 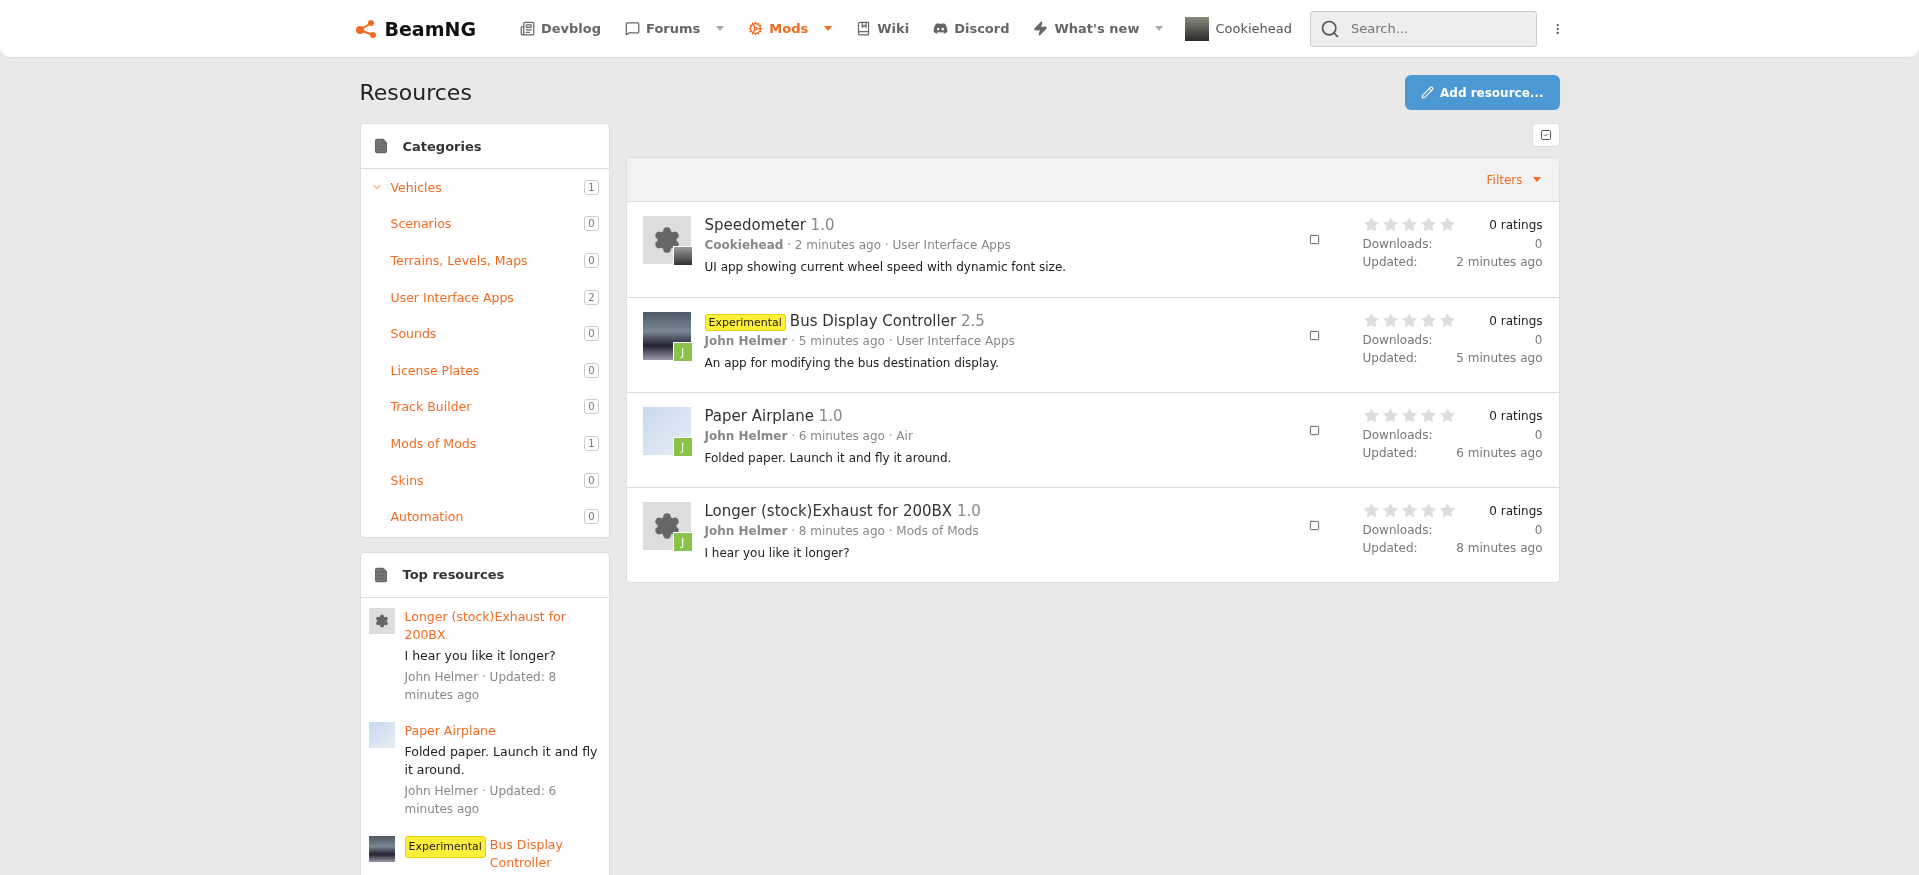 I want to click on pencil-icon, so click(x=1427, y=92).